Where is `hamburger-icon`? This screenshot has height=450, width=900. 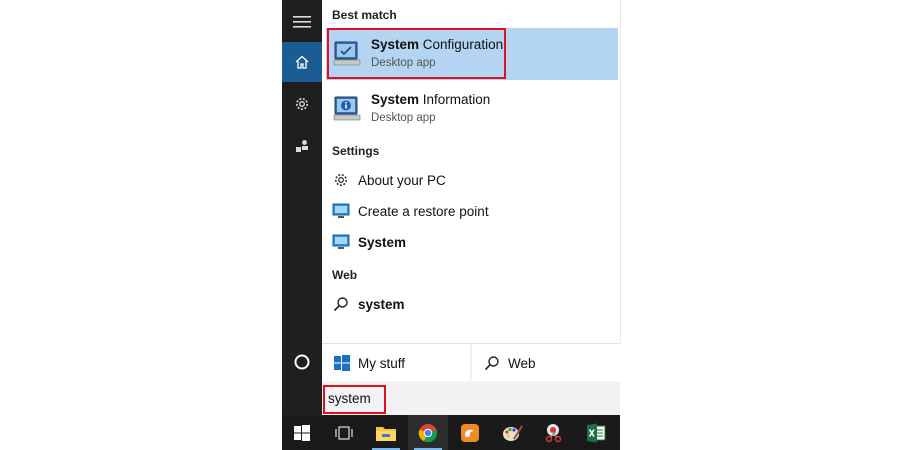
hamburger-icon is located at coordinates (302, 22).